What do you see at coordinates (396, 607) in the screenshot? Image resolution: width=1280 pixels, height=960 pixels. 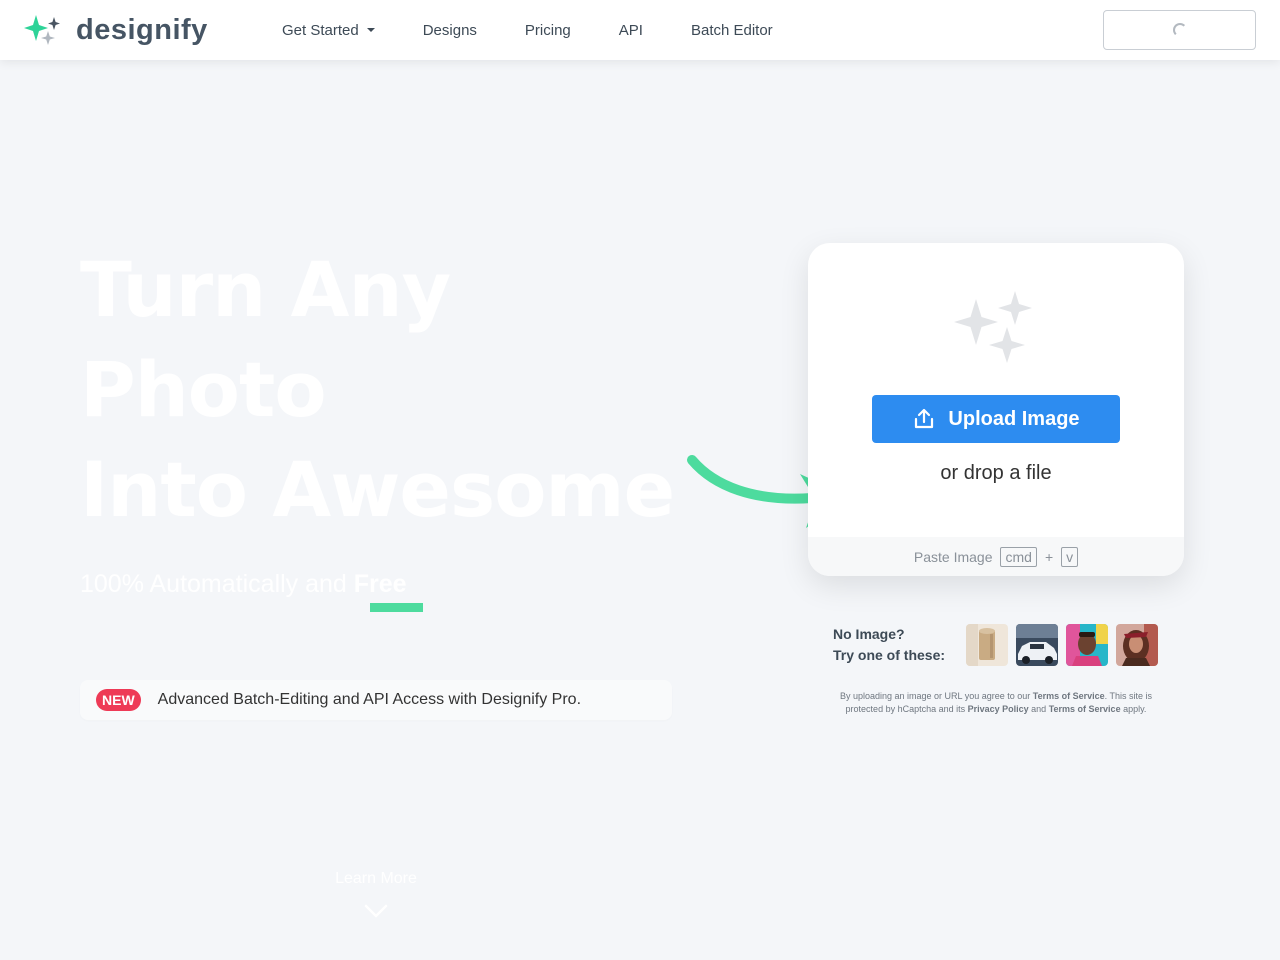 I see `free-underline` at bounding box center [396, 607].